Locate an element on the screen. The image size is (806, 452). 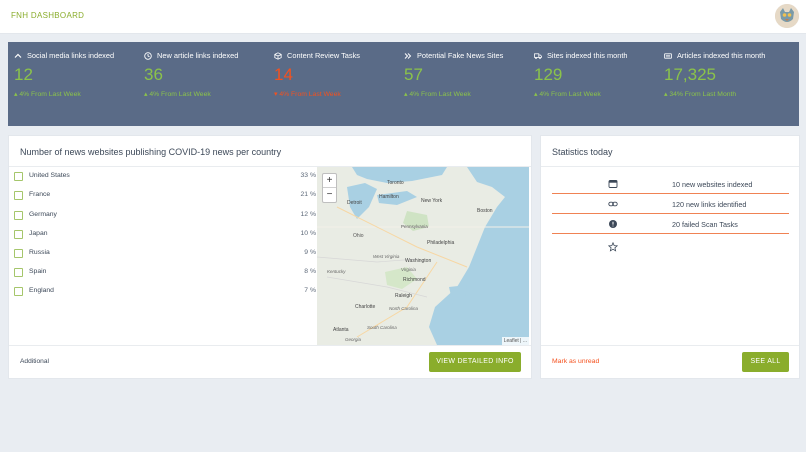
map-label: Washington is located at coordinates (418, 261).